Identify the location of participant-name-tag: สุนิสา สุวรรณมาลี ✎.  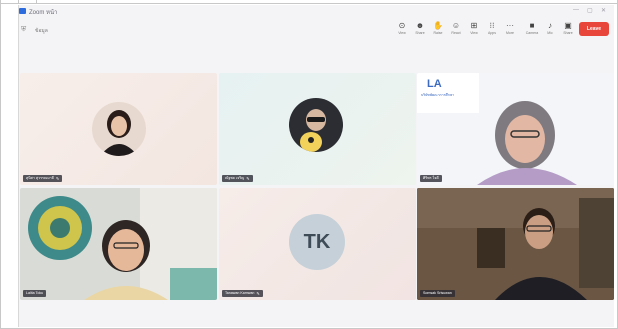
(43, 178).